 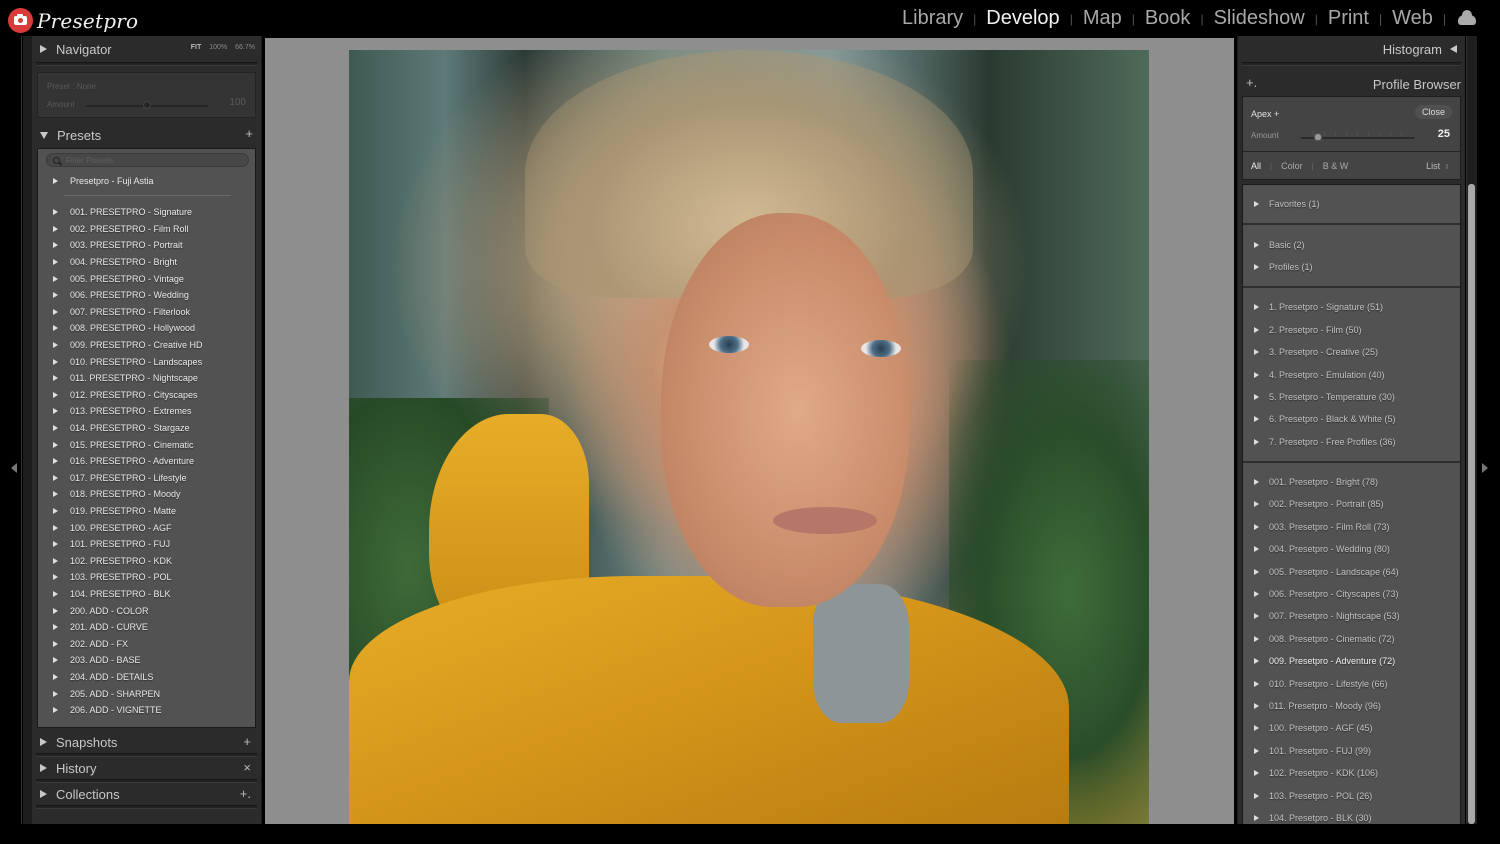 What do you see at coordinates (1416, 84) in the screenshot?
I see `profile-browser-title: Profile Browser` at bounding box center [1416, 84].